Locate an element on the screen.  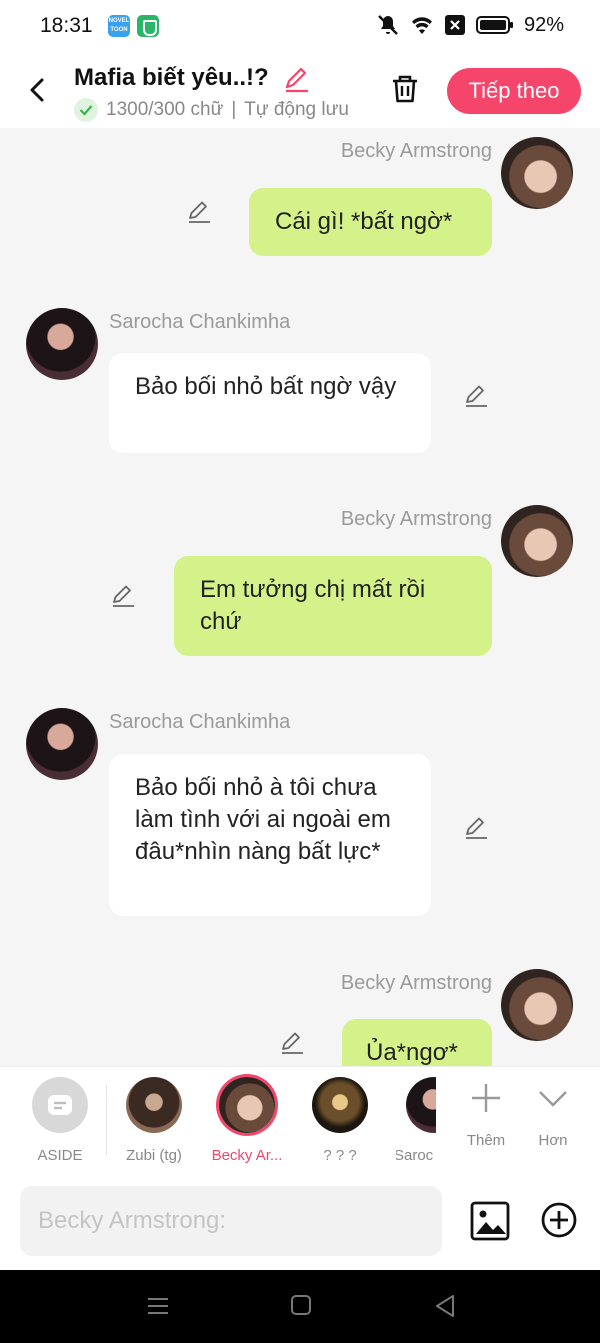
trash-icon is located at coordinates (405, 89).